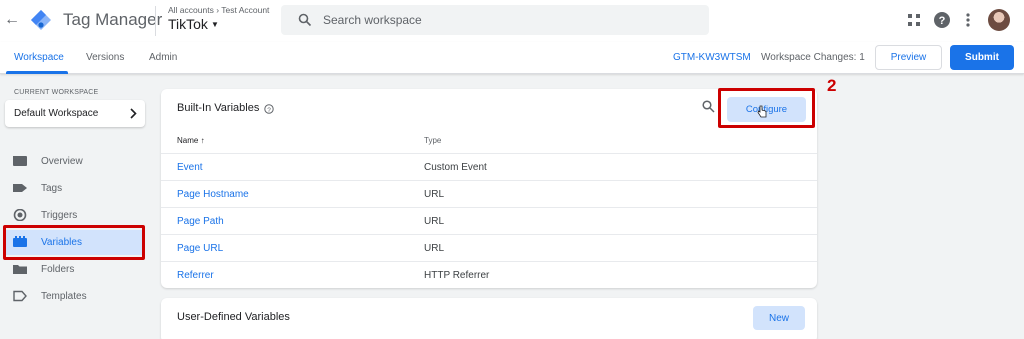 Image resolution: width=1024 pixels, height=339 pixels. Describe the element at coordinates (200, 248) in the screenshot. I see `variable-name-link: Page URL` at that location.